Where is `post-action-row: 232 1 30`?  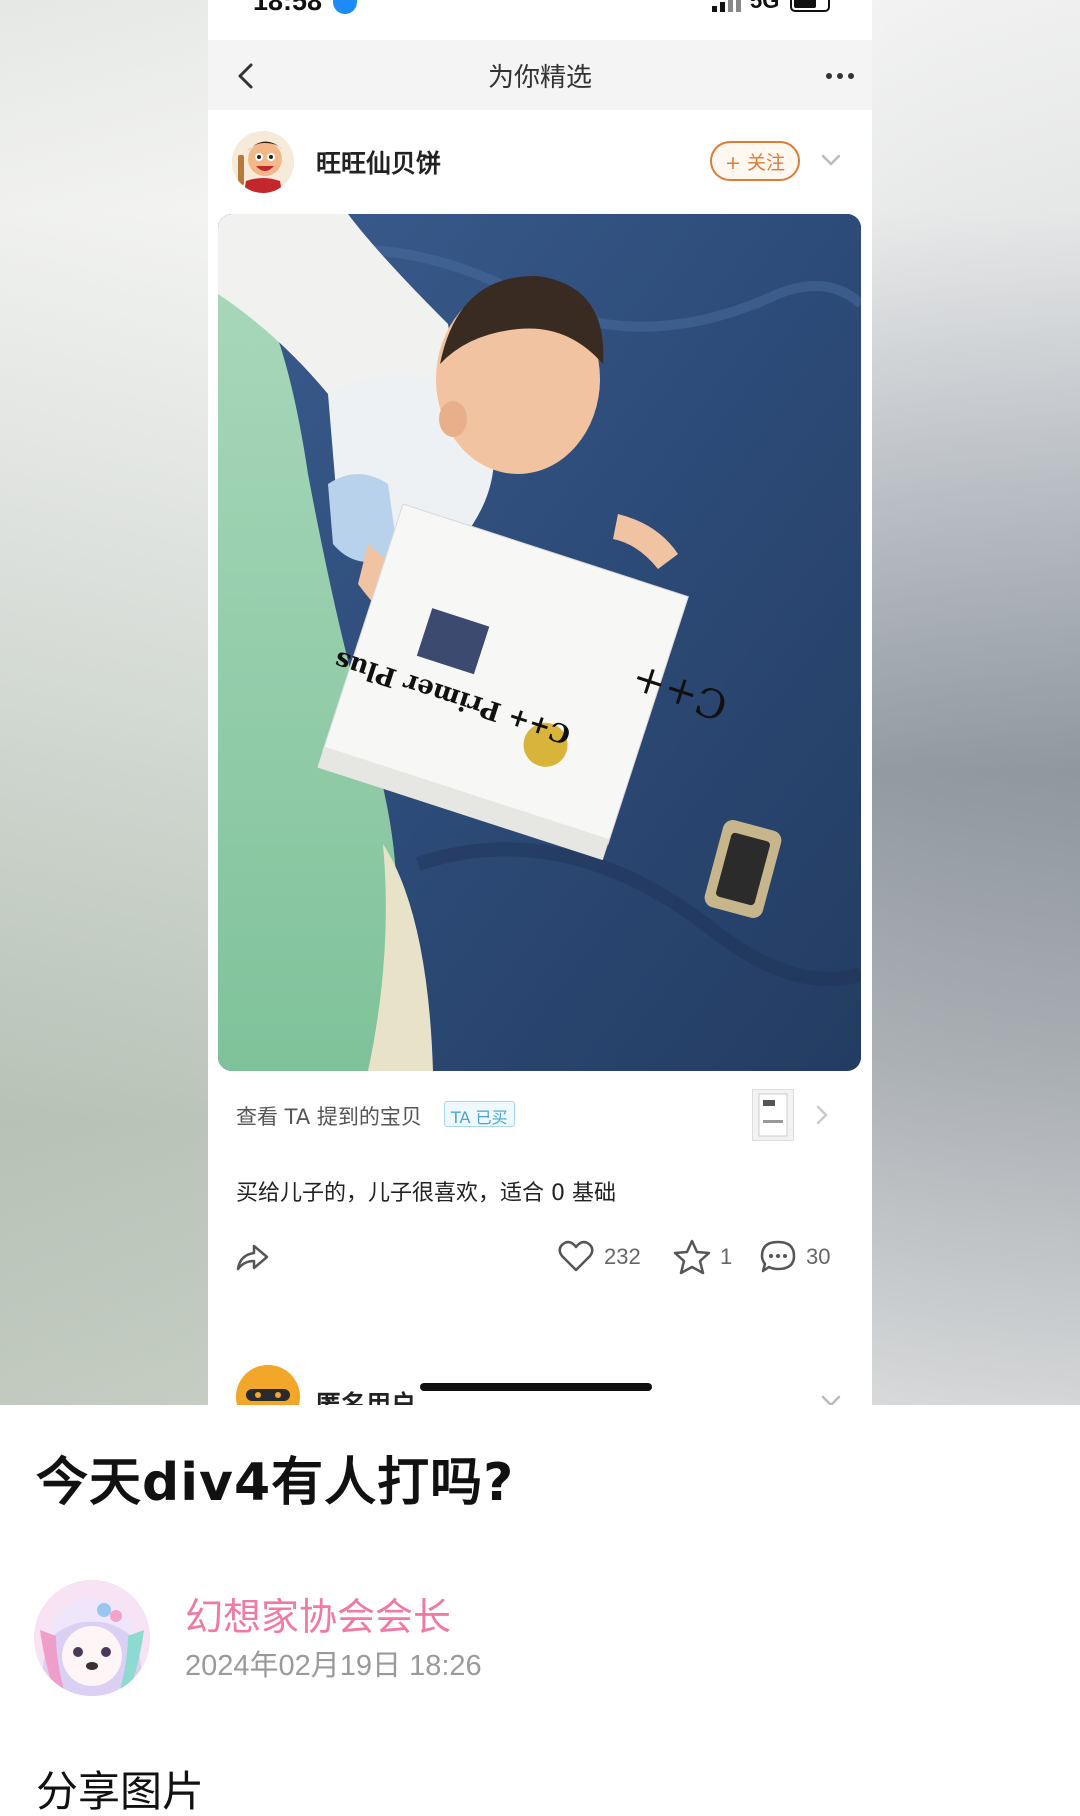
post-action-row: 232 1 30 is located at coordinates (540, 1257).